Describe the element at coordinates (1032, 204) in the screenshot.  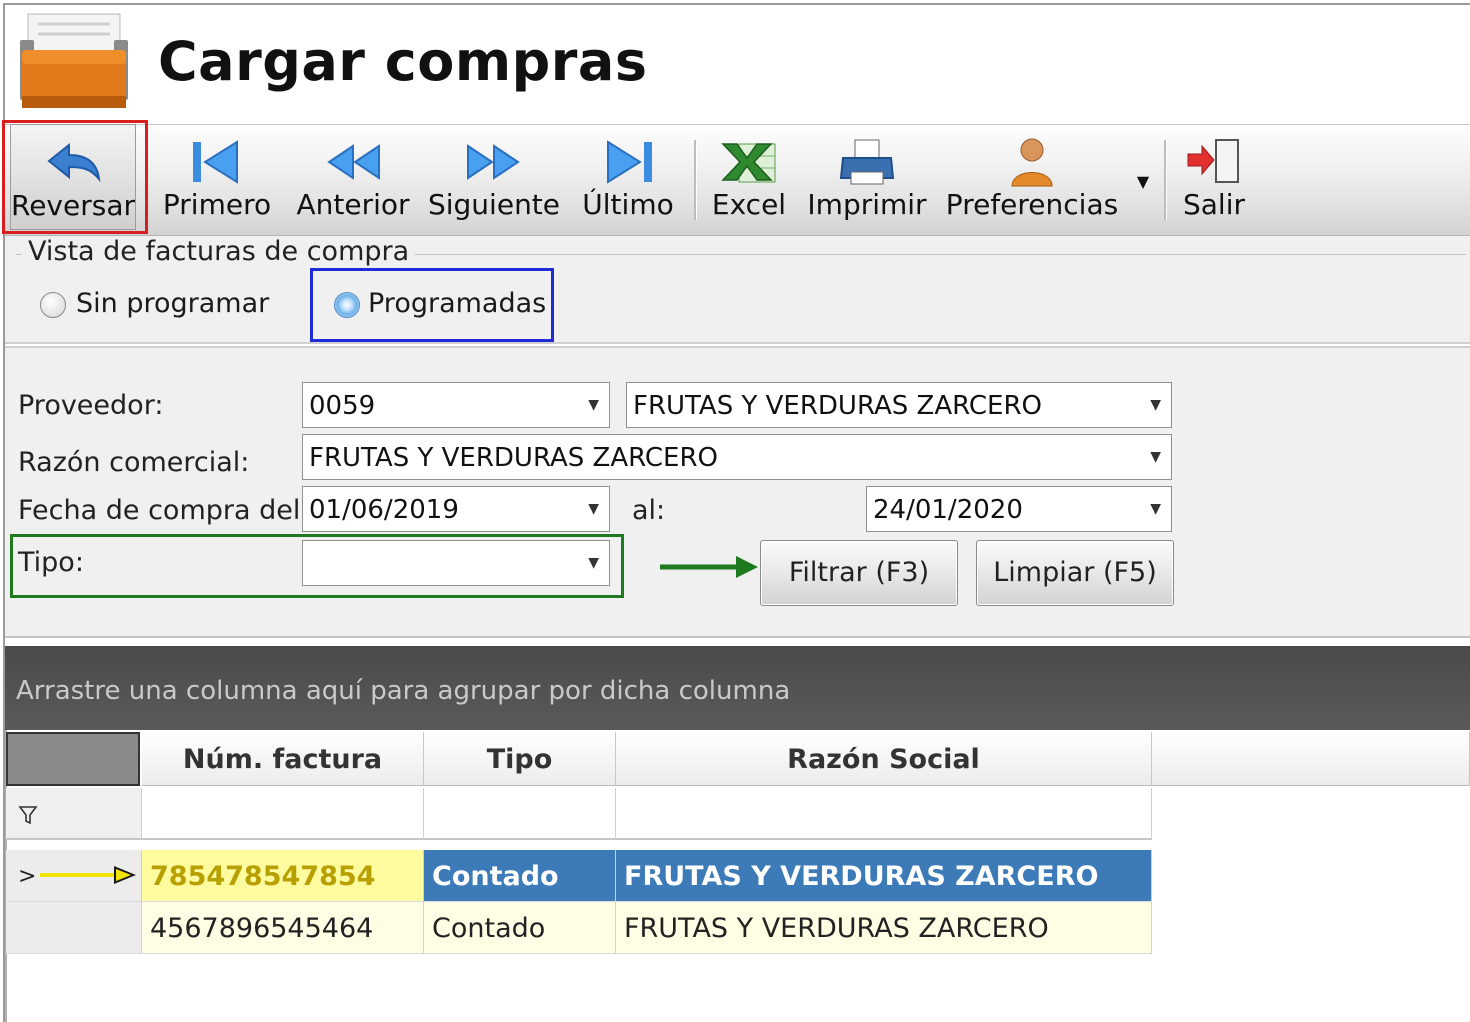
I see `preferencias-label: Preferencias` at that location.